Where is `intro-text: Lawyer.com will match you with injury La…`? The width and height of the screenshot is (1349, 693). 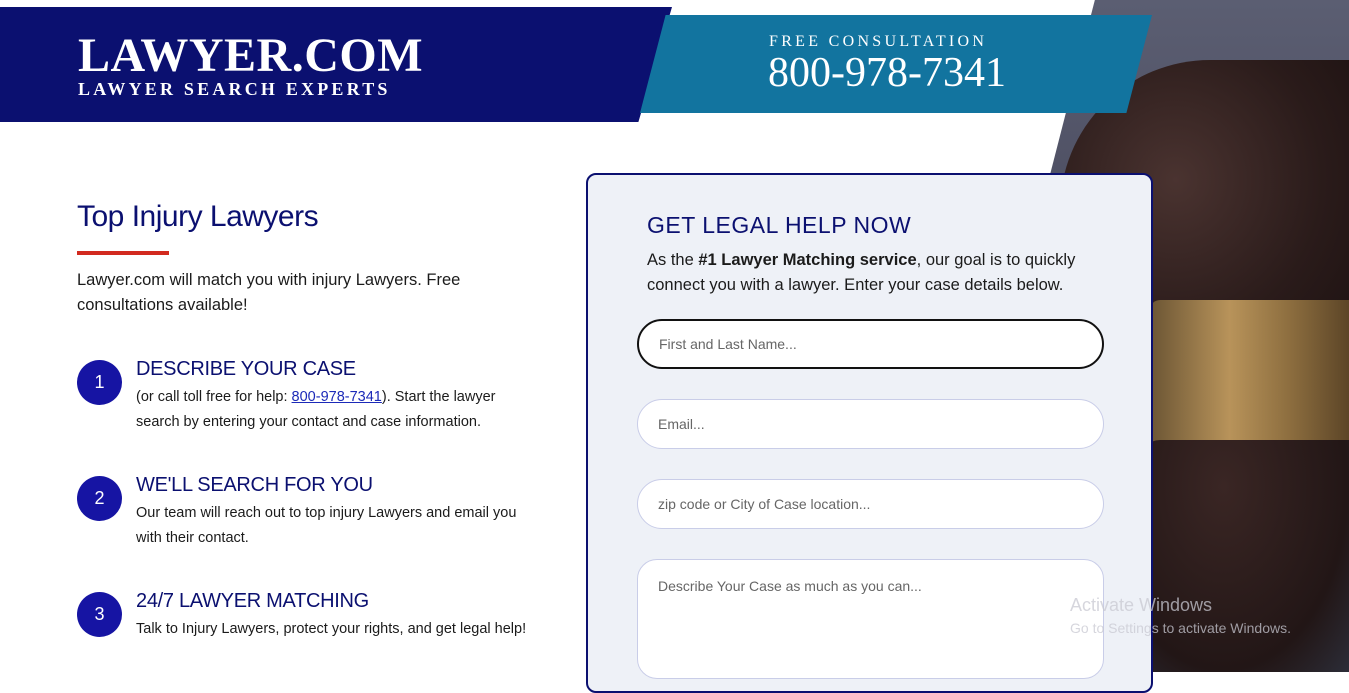 intro-text: Lawyer.com will match you with injury La… is located at coordinates (269, 292).